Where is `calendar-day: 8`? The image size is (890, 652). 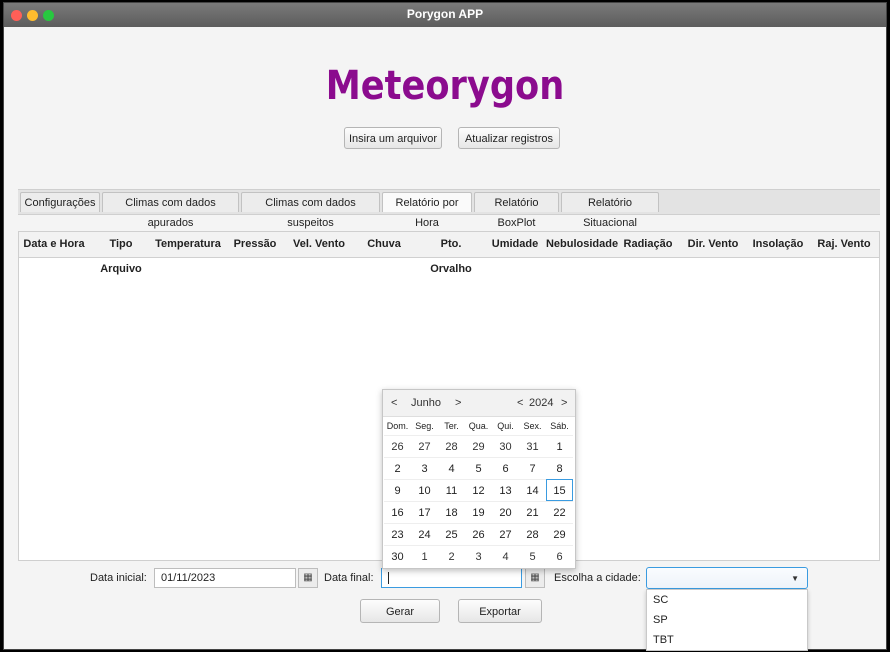
calendar-day: 8 is located at coordinates (559, 468).